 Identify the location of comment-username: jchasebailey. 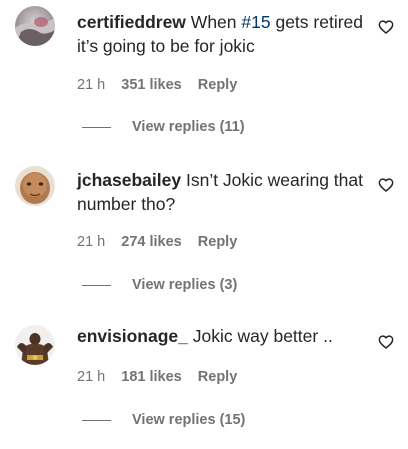
(129, 180).